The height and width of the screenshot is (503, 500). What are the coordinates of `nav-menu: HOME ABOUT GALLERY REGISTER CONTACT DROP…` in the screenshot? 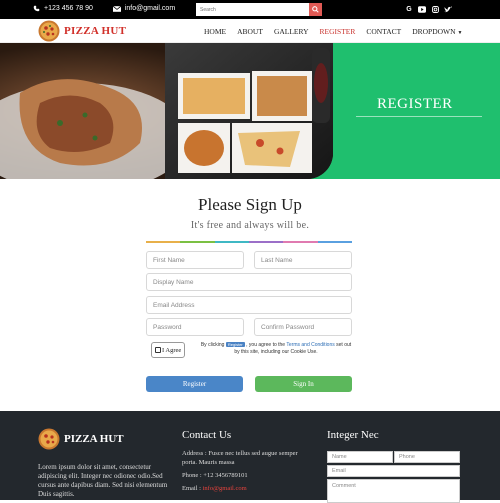 It's located at (339, 31).